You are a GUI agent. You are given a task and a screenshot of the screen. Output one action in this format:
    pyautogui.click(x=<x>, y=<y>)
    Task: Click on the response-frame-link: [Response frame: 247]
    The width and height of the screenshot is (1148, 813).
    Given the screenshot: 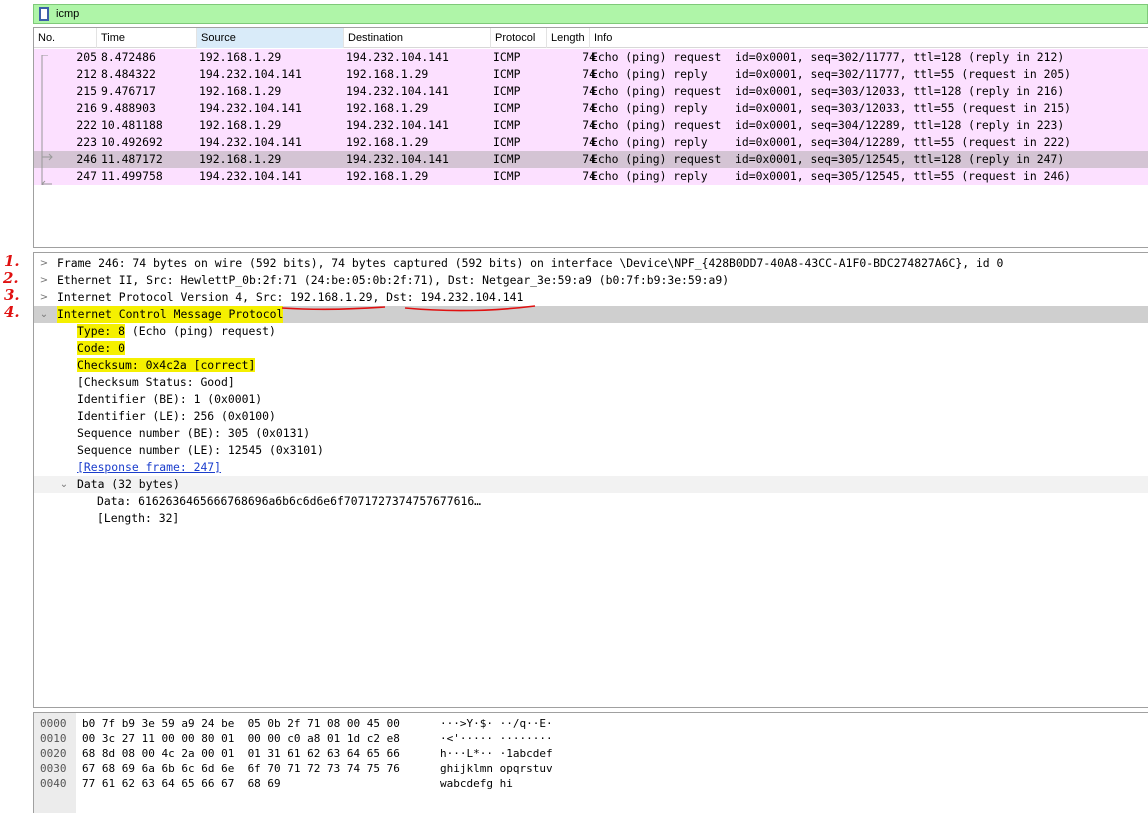 What is the action you would take?
    pyautogui.click(x=149, y=467)
    